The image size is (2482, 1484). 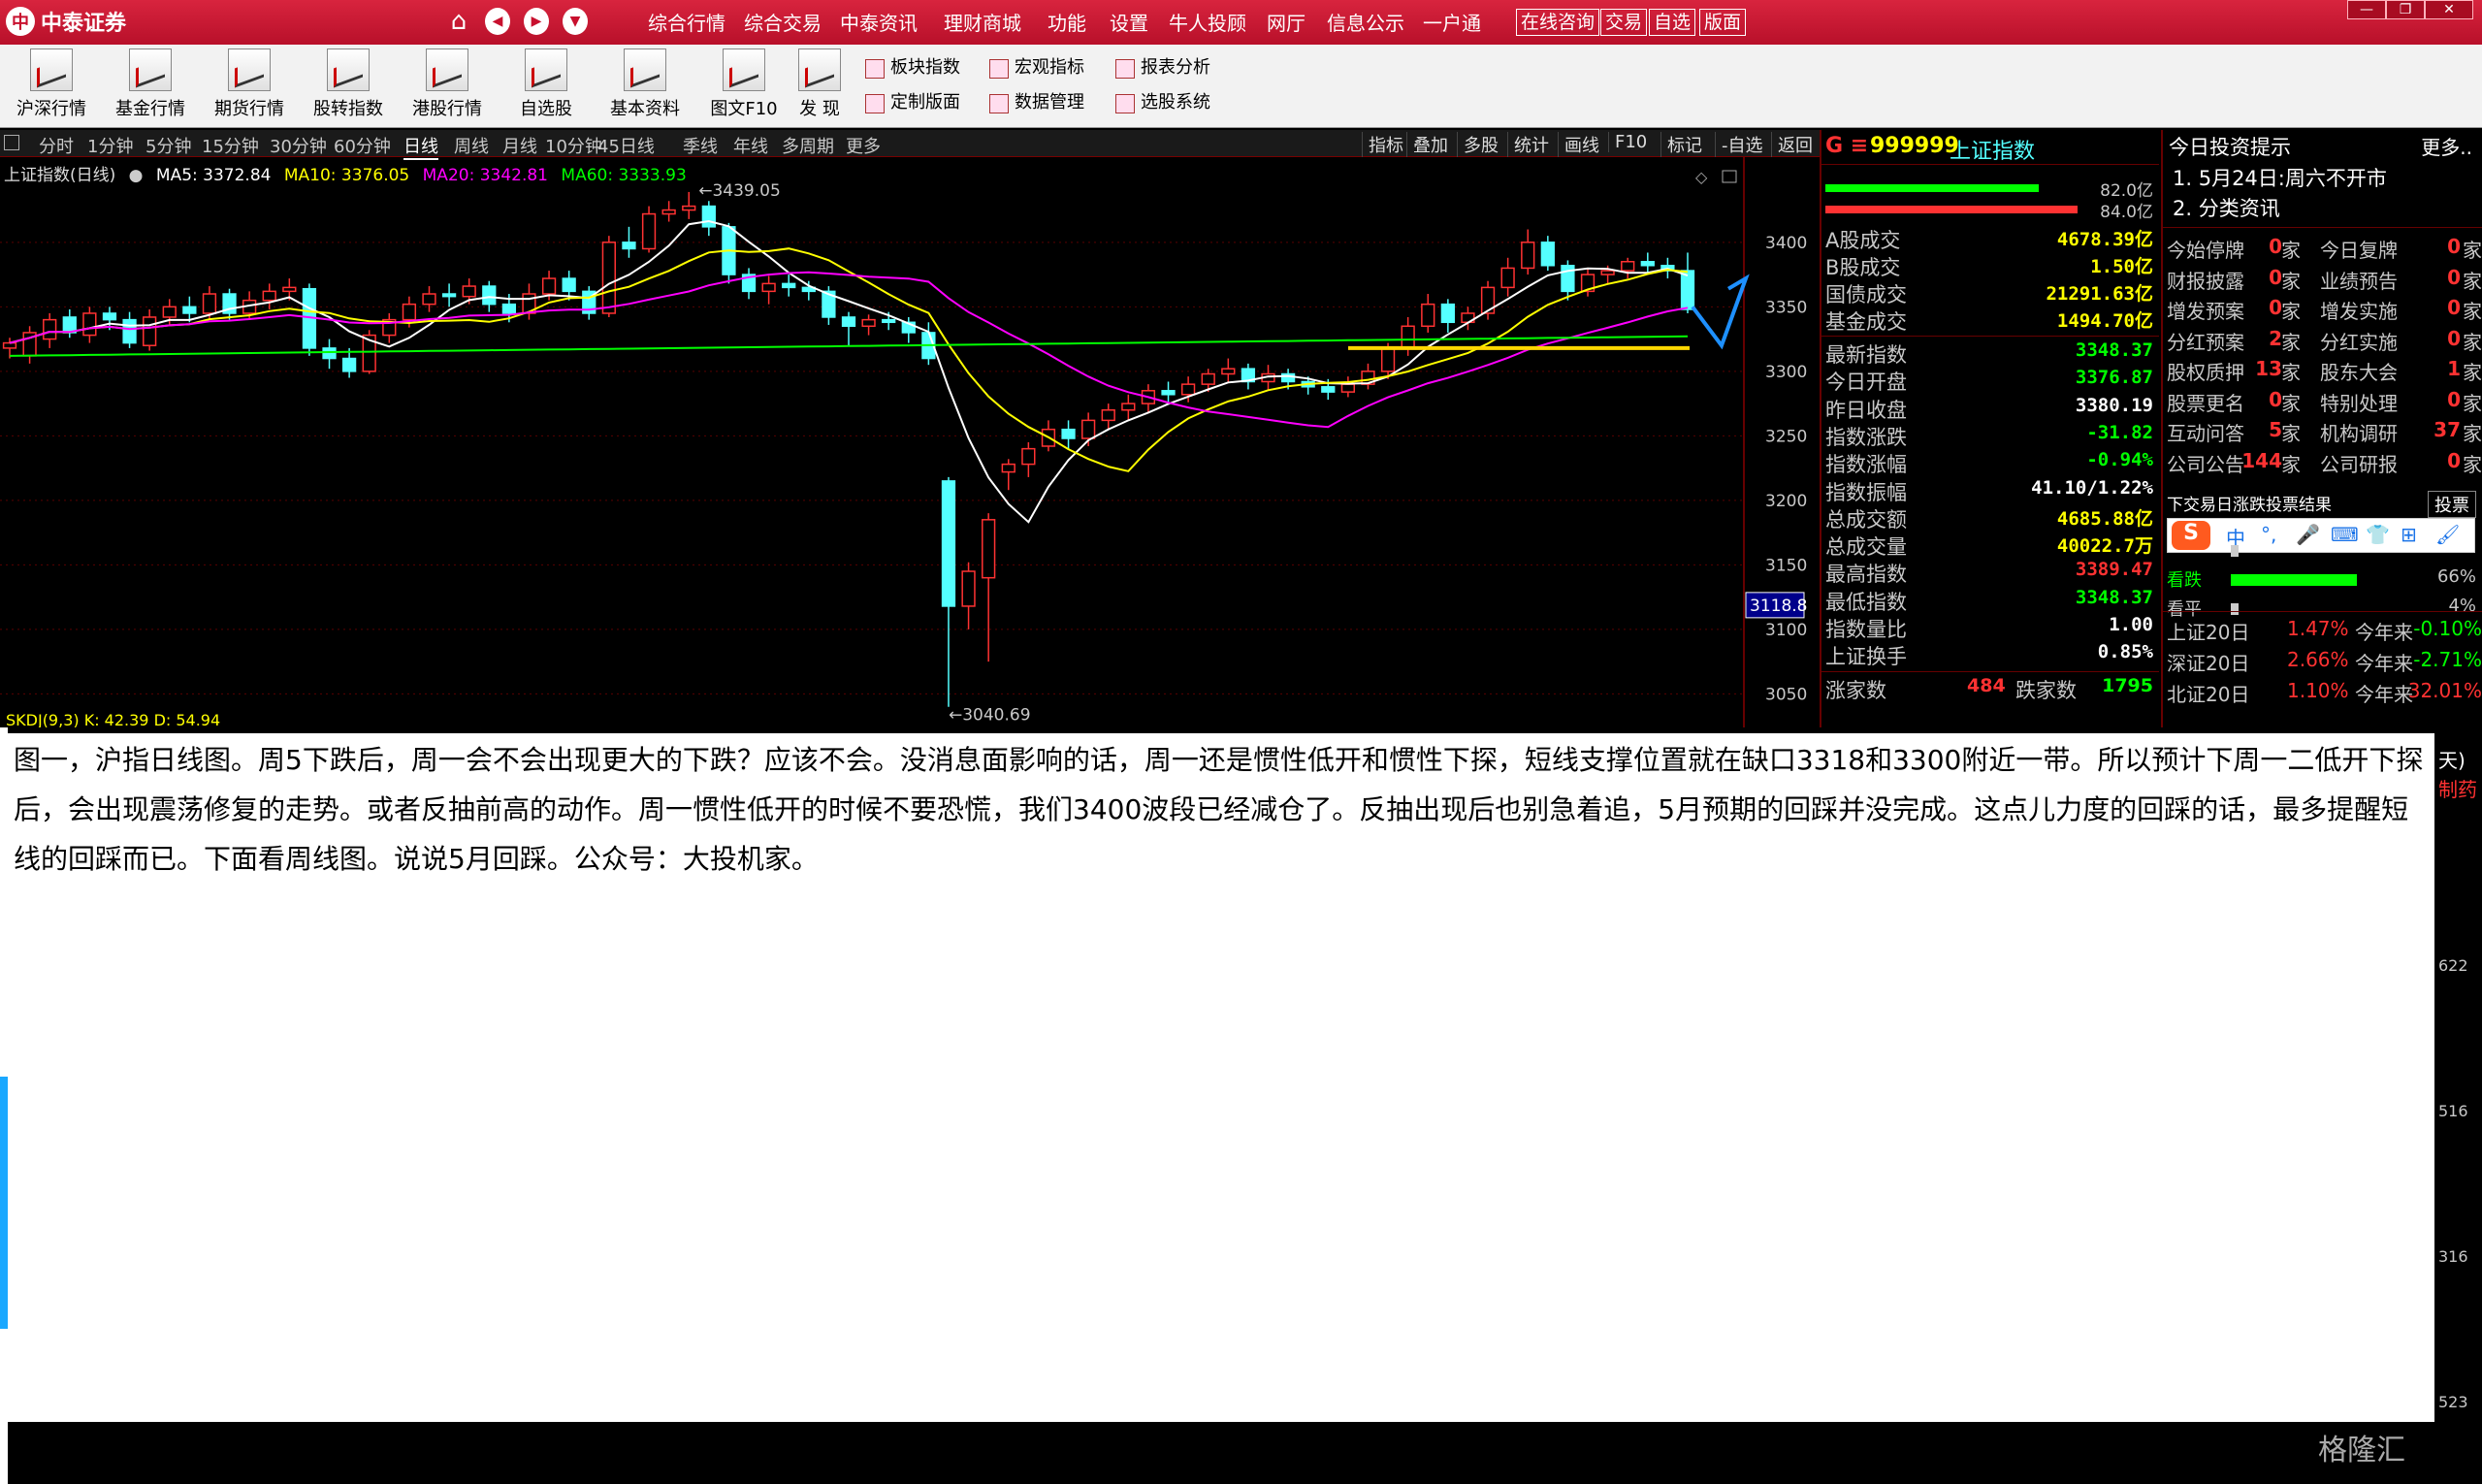 What do you see at coordinates (2453, 965) in the screenshot?
I see `edge-number: 622` at bounding box center [2453, 965].